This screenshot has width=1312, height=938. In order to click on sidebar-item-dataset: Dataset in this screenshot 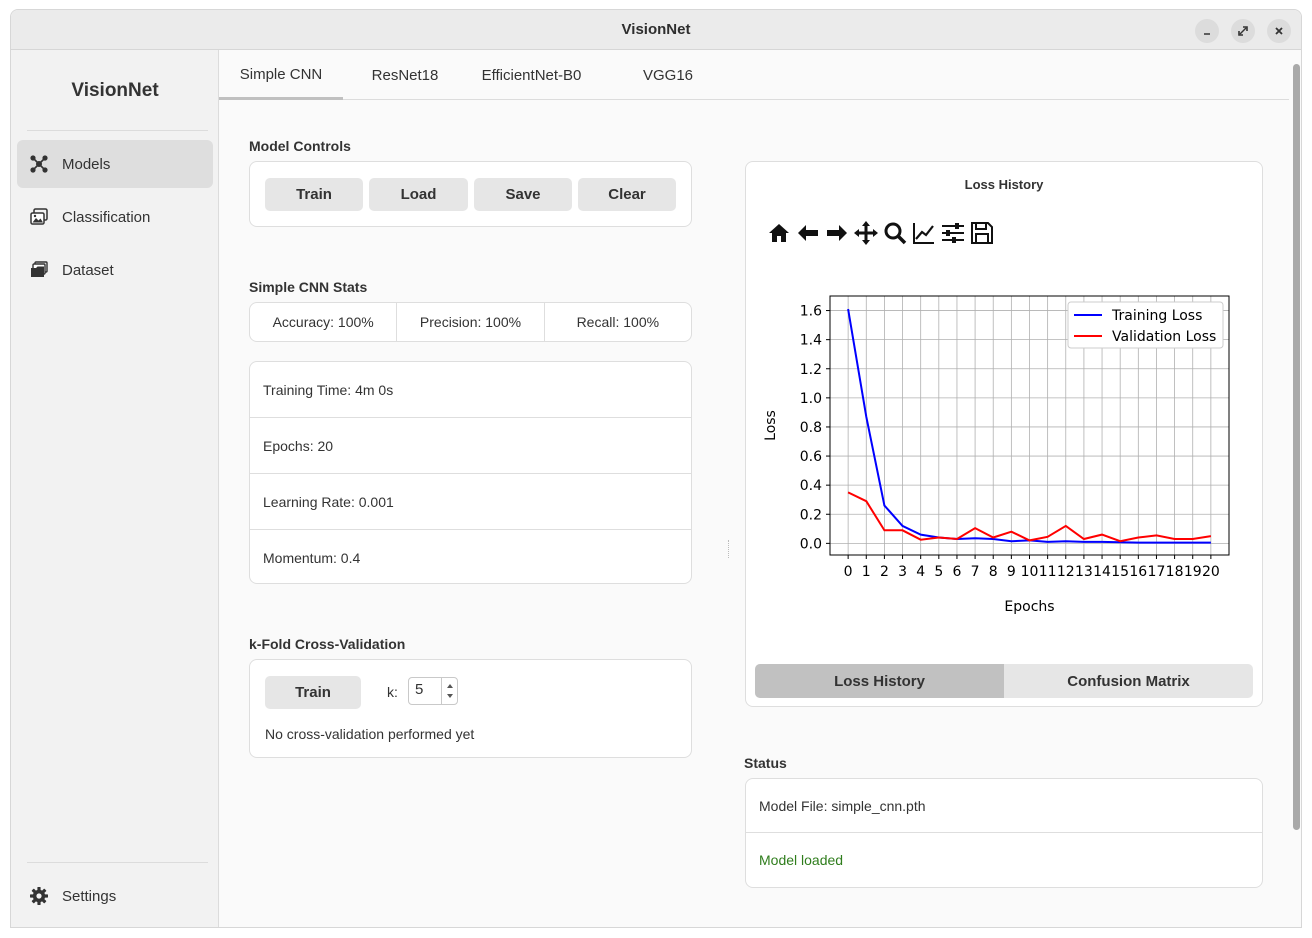, I will do `click(115, 270)`.